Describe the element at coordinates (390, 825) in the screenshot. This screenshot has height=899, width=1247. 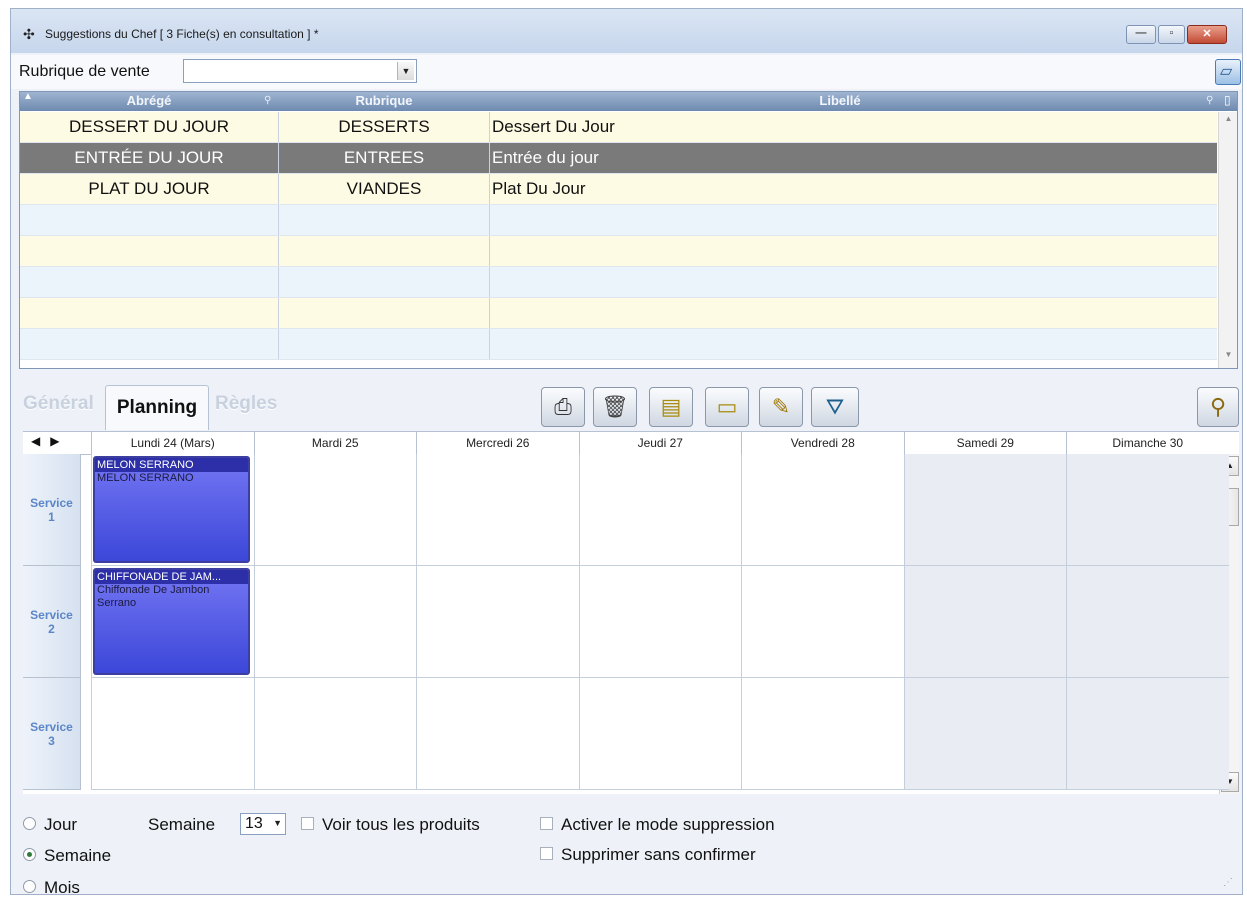
I see `checkbox-voir-tous: Voir tous les produits` at that location.